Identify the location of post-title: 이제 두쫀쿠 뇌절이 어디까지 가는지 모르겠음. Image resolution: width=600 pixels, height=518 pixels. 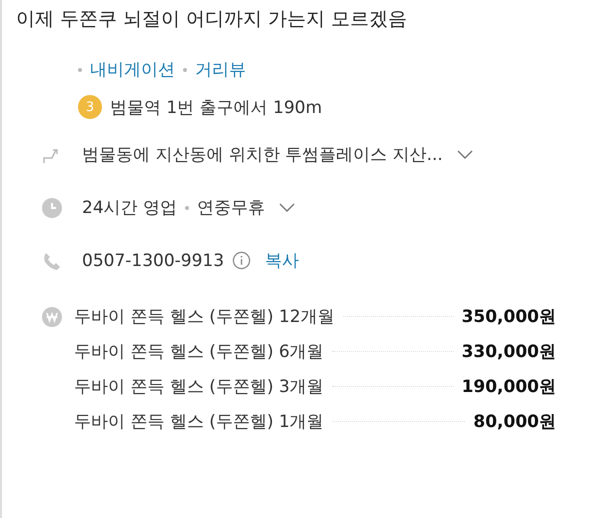
(211, 19).